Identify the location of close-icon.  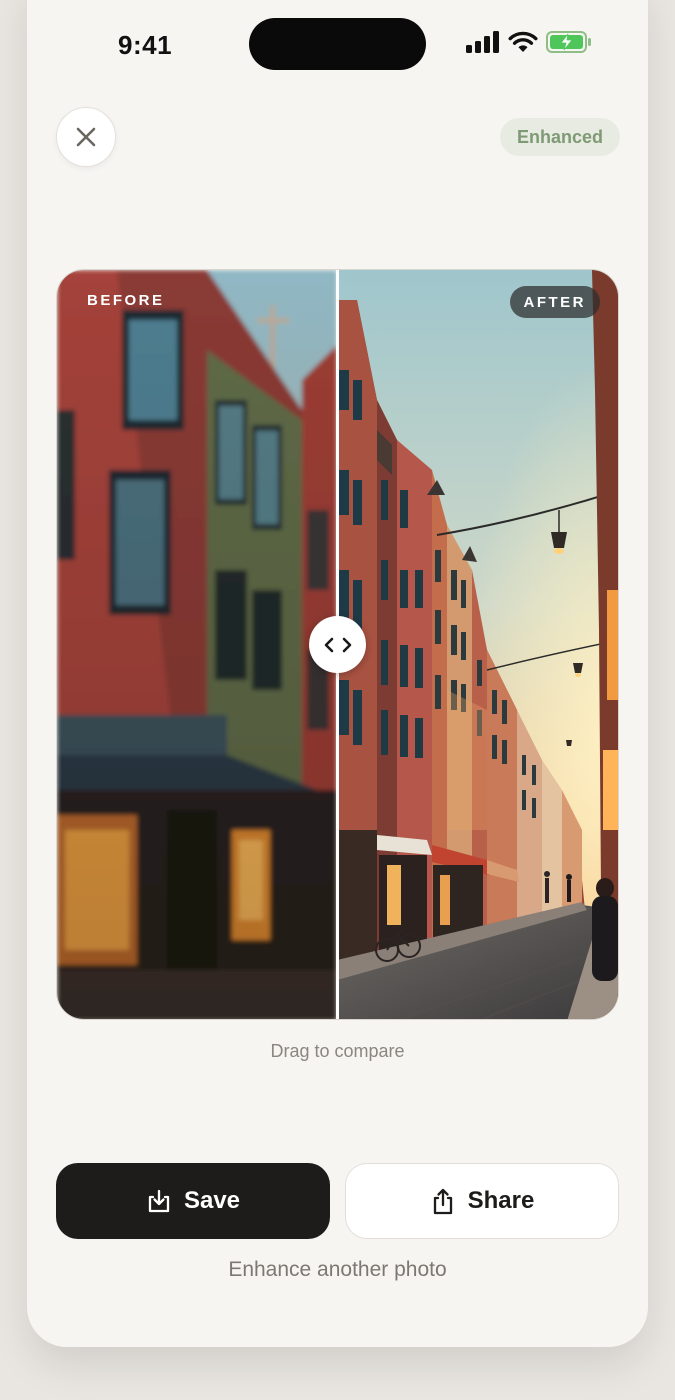
(86, 137).